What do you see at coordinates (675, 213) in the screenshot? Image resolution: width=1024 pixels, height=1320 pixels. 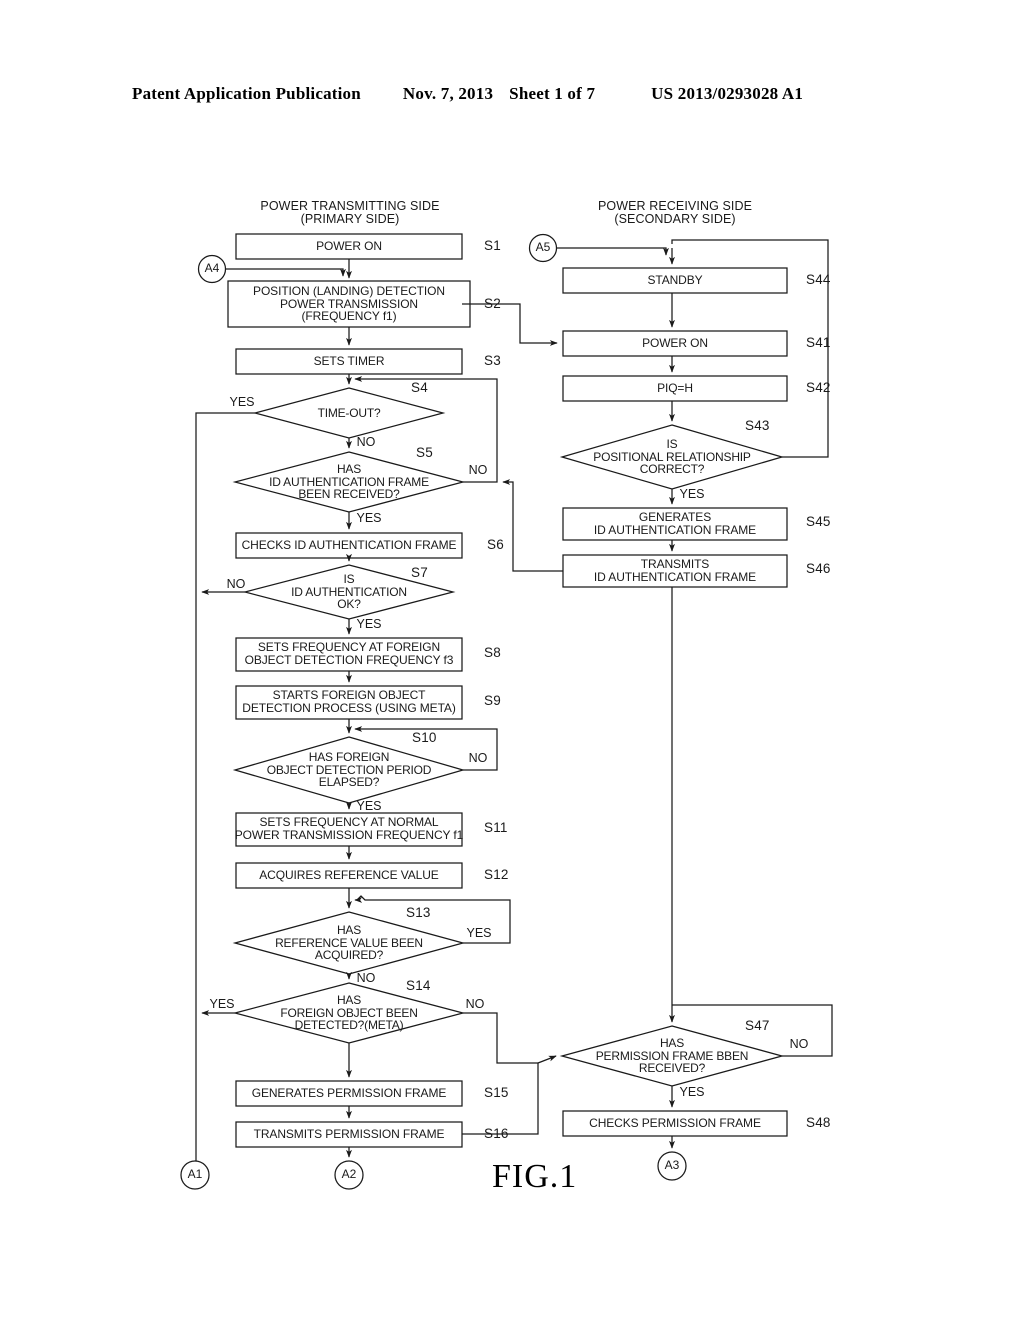 I see `column-title-secondary: POWER RECEIVING SIDE (SECONDARY SIDE)` at bounding box center [675, 213].